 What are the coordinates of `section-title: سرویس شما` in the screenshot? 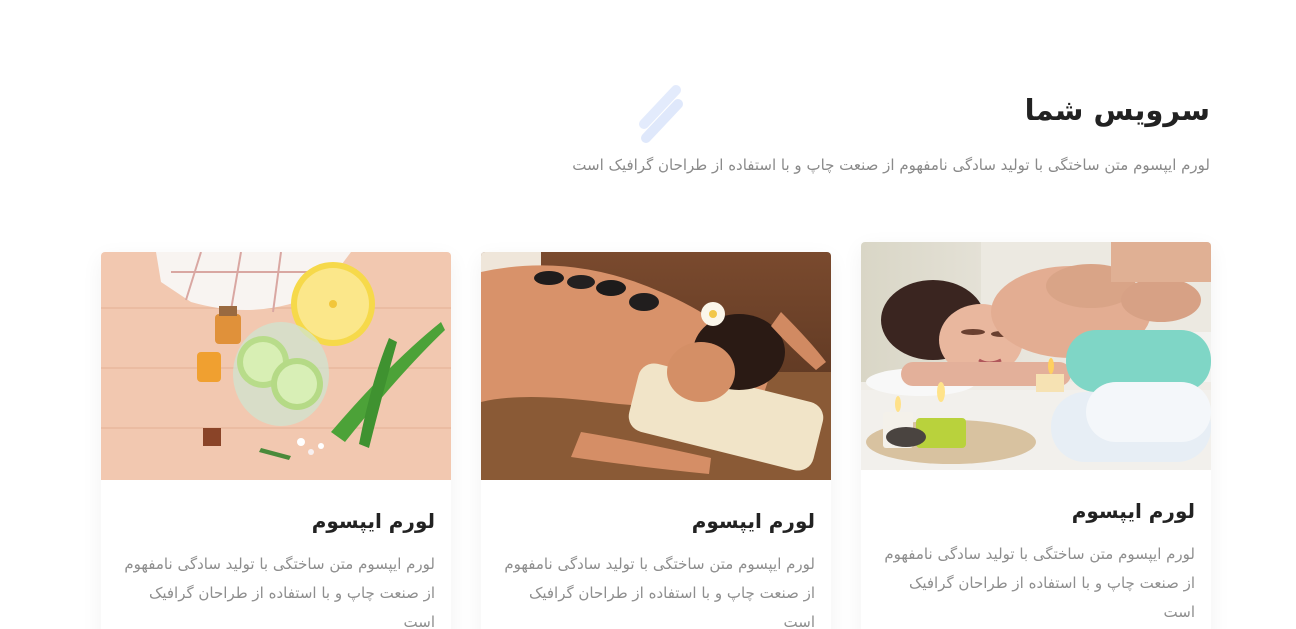 It's located at (1117, 110).